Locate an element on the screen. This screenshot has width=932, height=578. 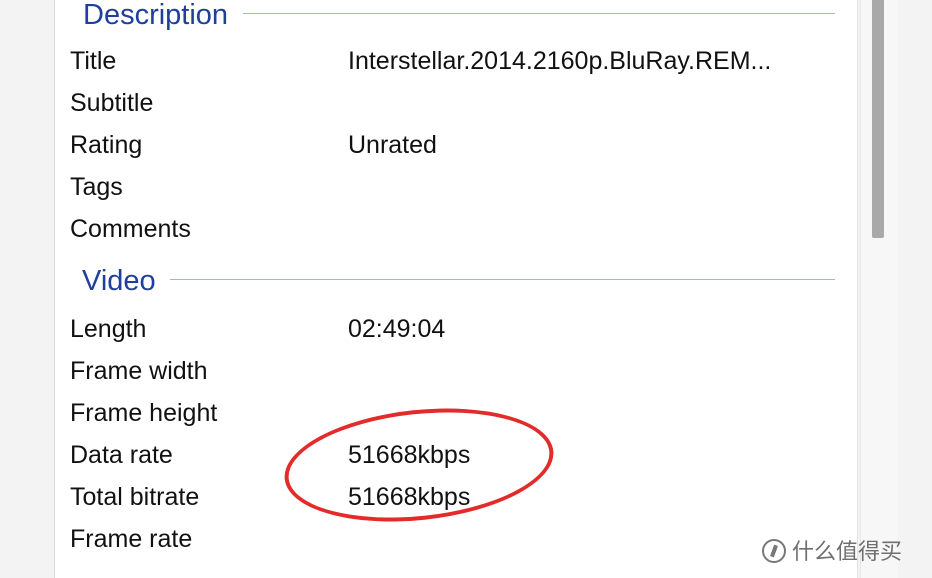
watermark: 什么值得买 is located at coordinates (832, 552).